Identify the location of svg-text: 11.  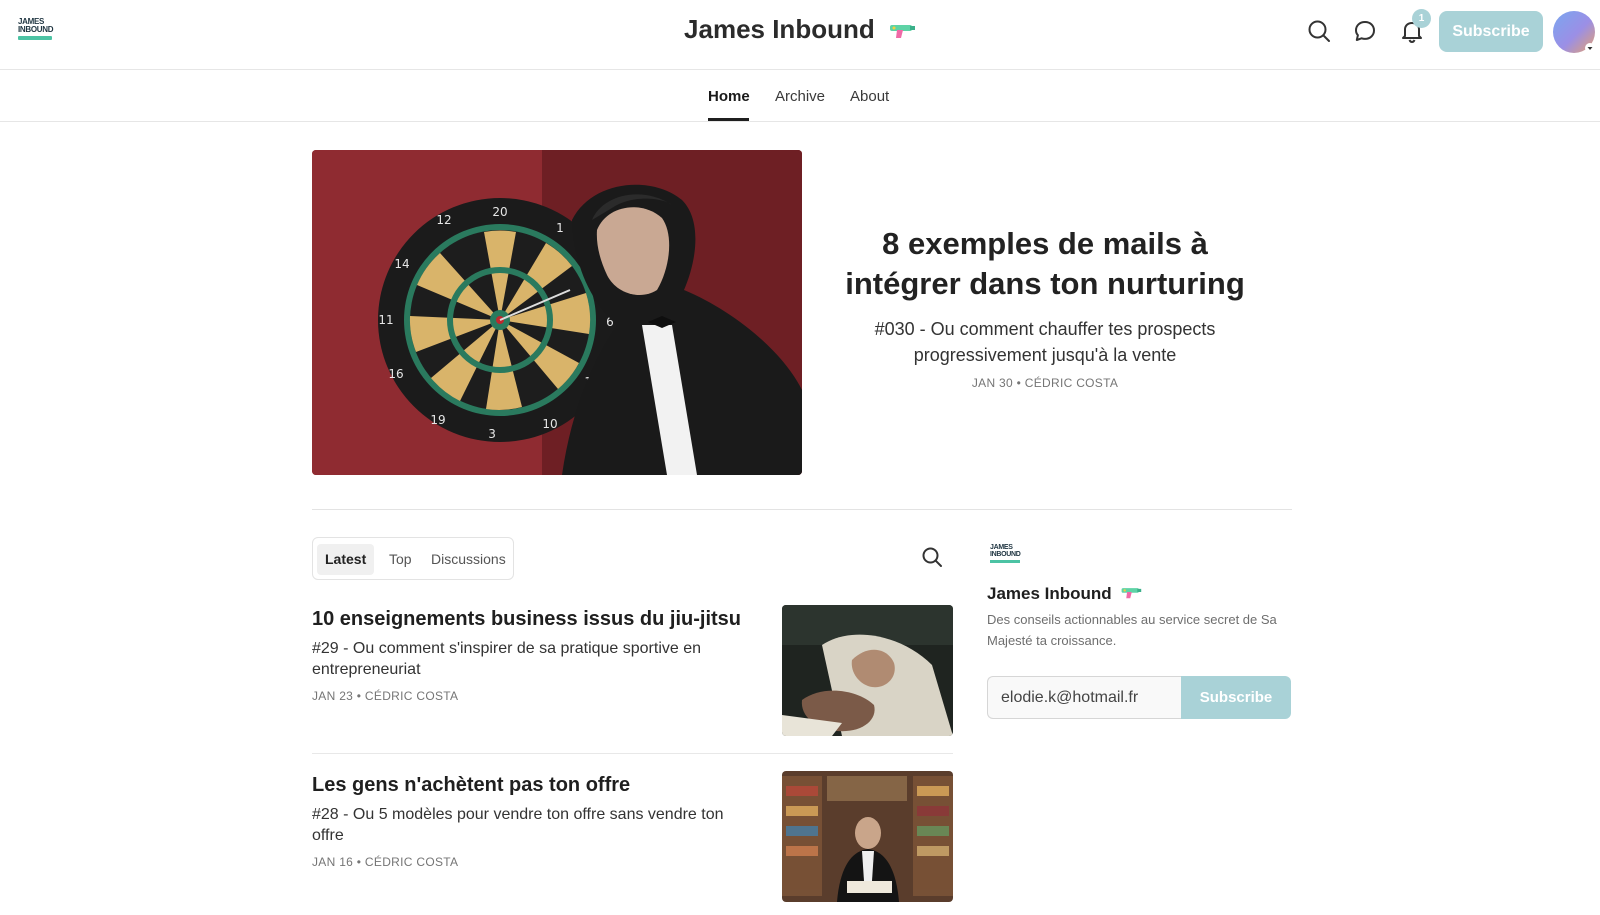
(385, 320).